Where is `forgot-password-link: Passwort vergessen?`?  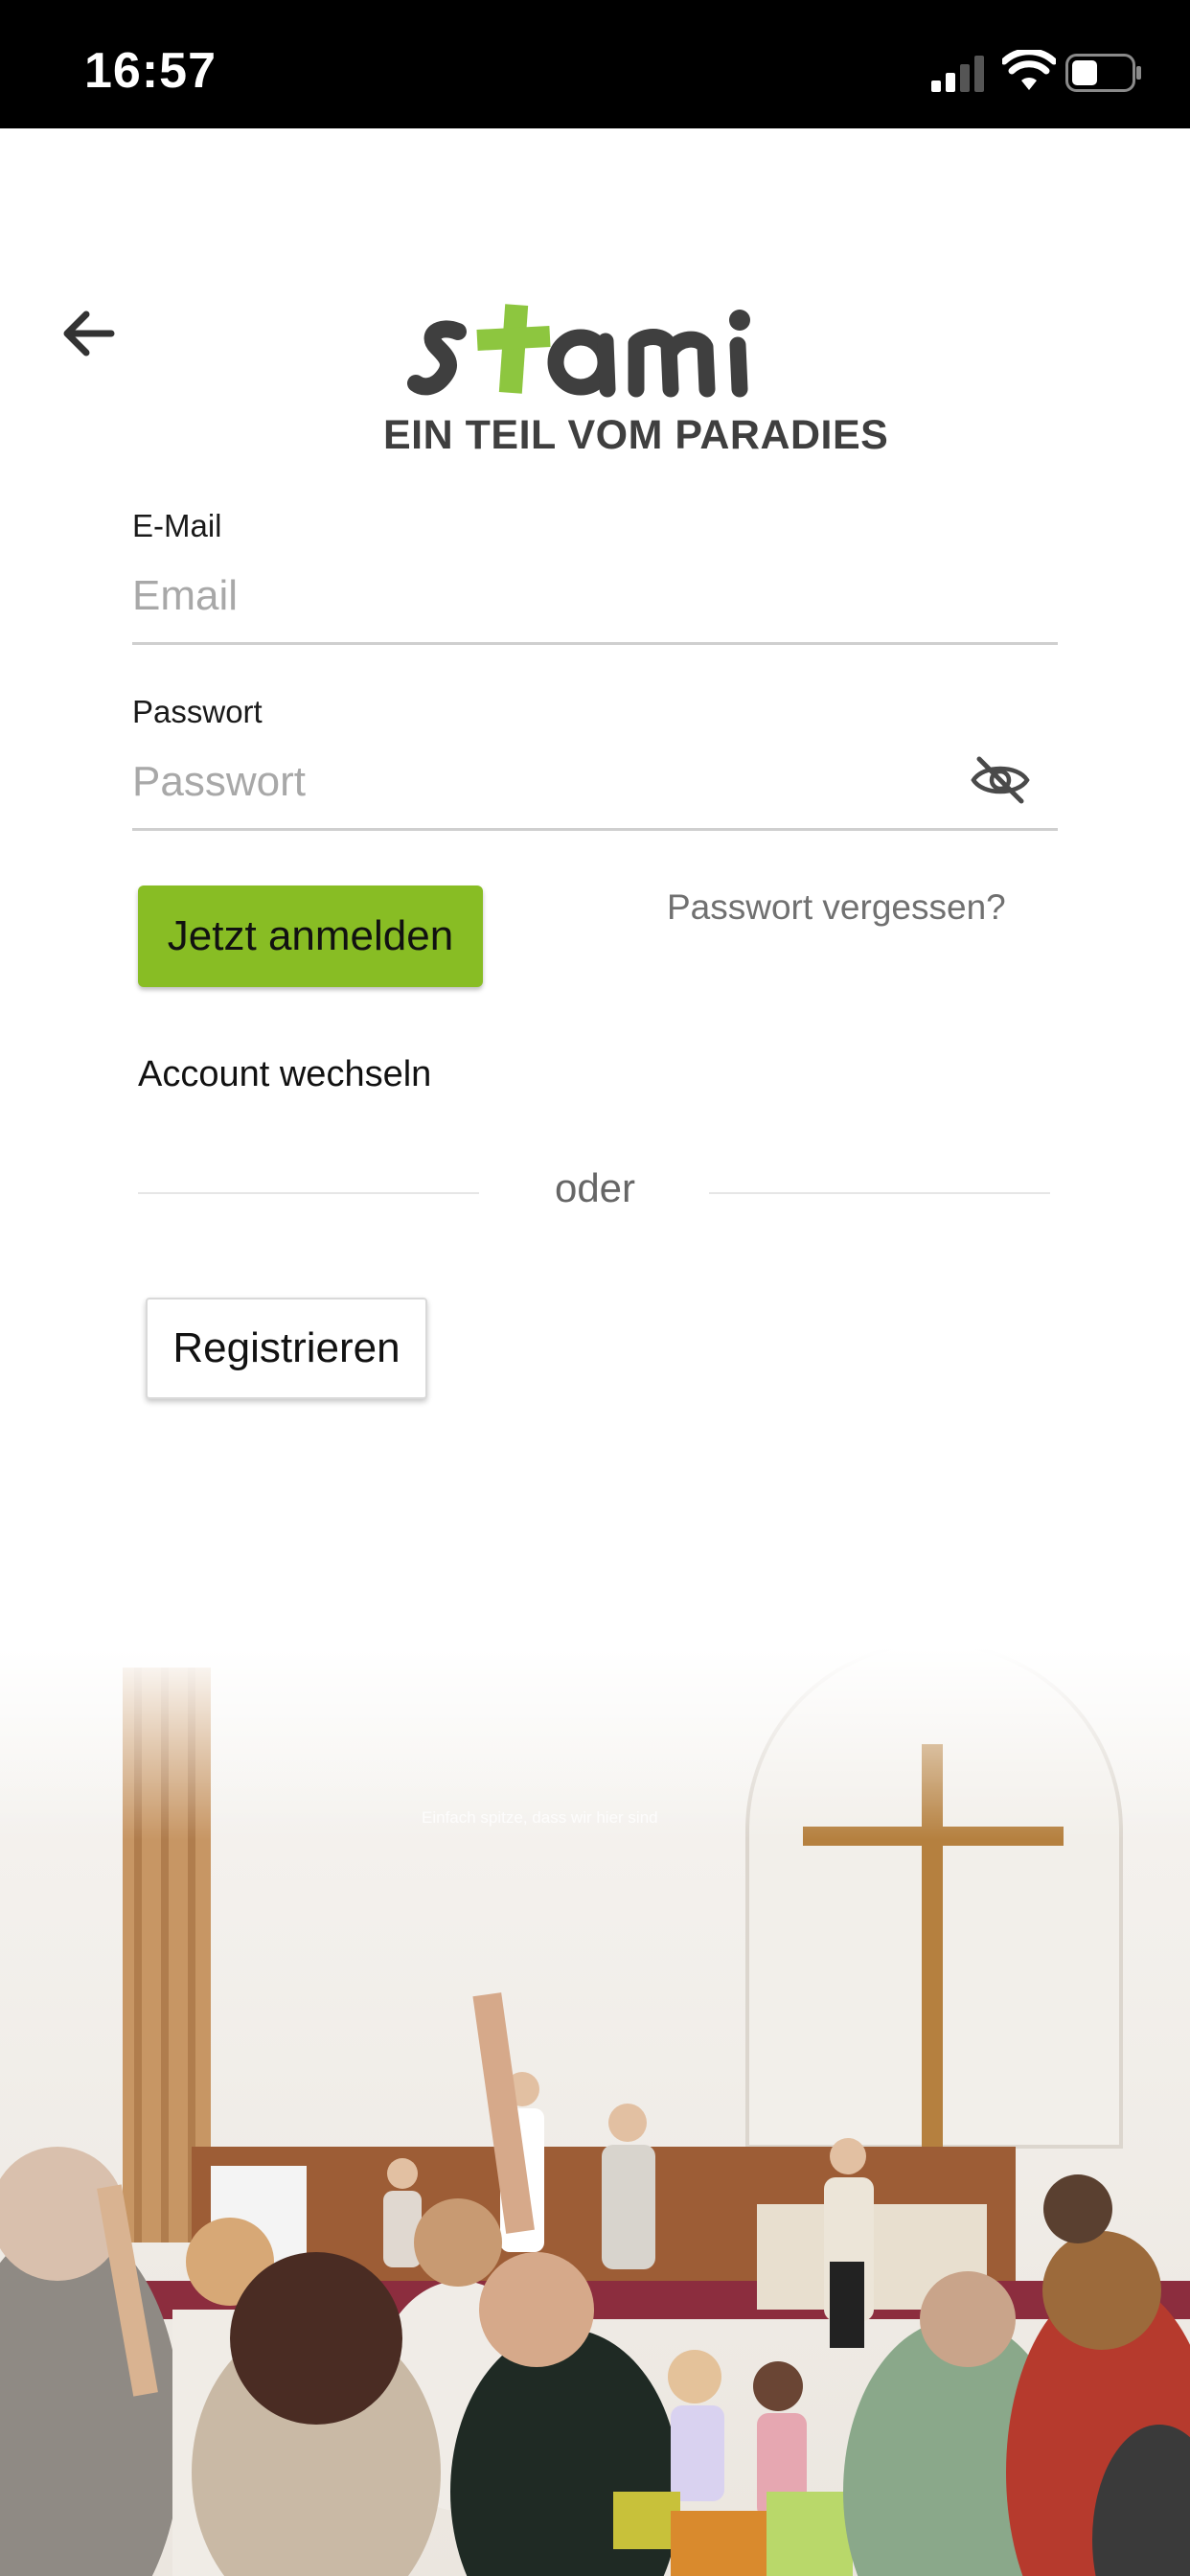 forgot-password-link: Passwort vergessen? is located at coordinates (837, 907).